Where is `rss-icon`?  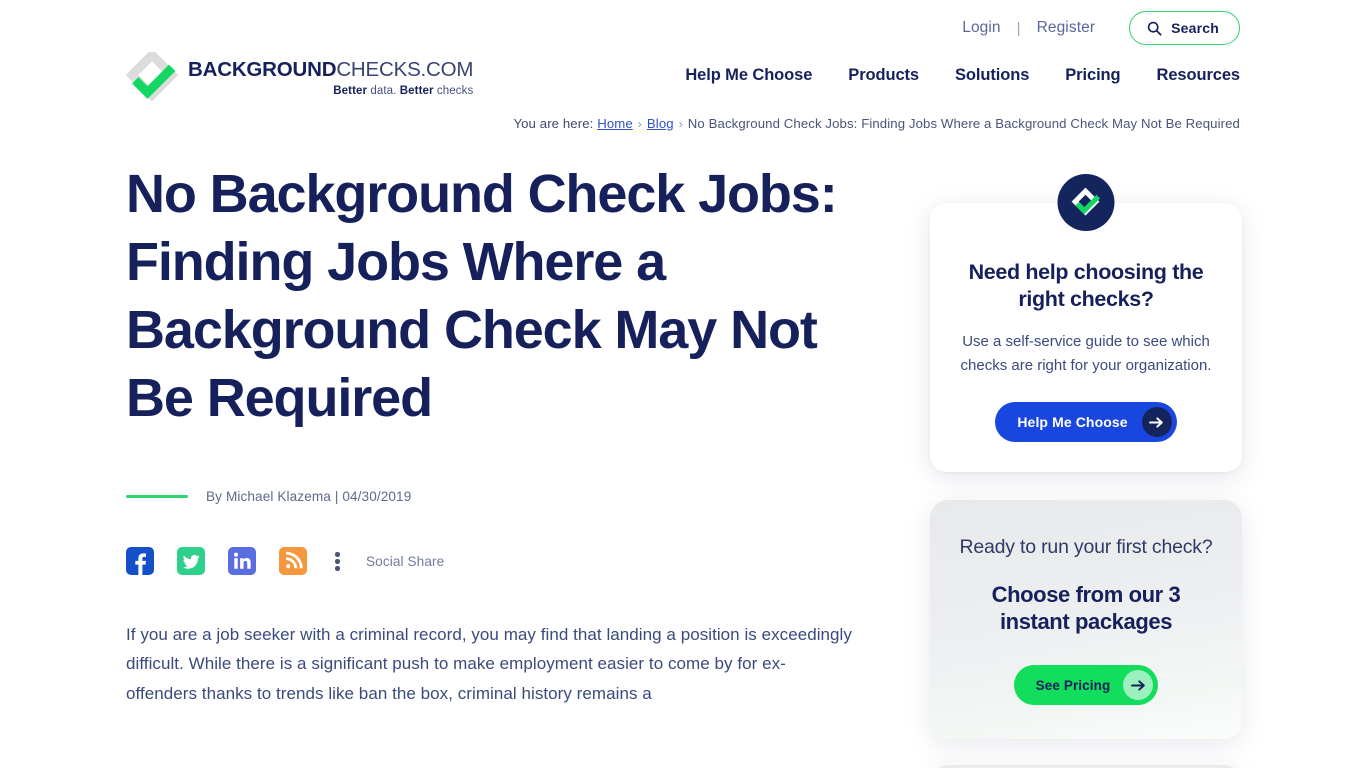
rss-icon is located at coordinates (293, 561).